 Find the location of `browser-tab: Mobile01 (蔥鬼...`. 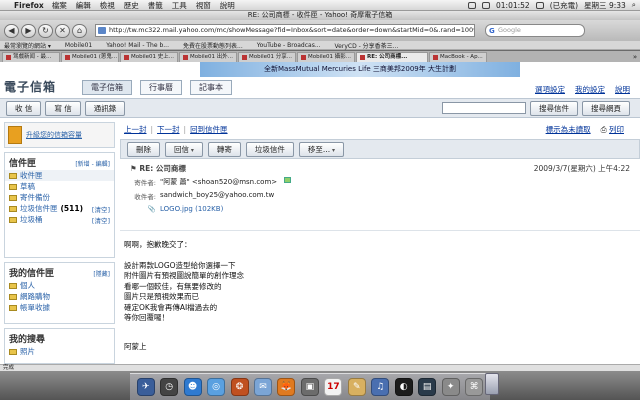

browser-tab: Mobile01 (蔥鬼... is located at coordinates (90, 57).